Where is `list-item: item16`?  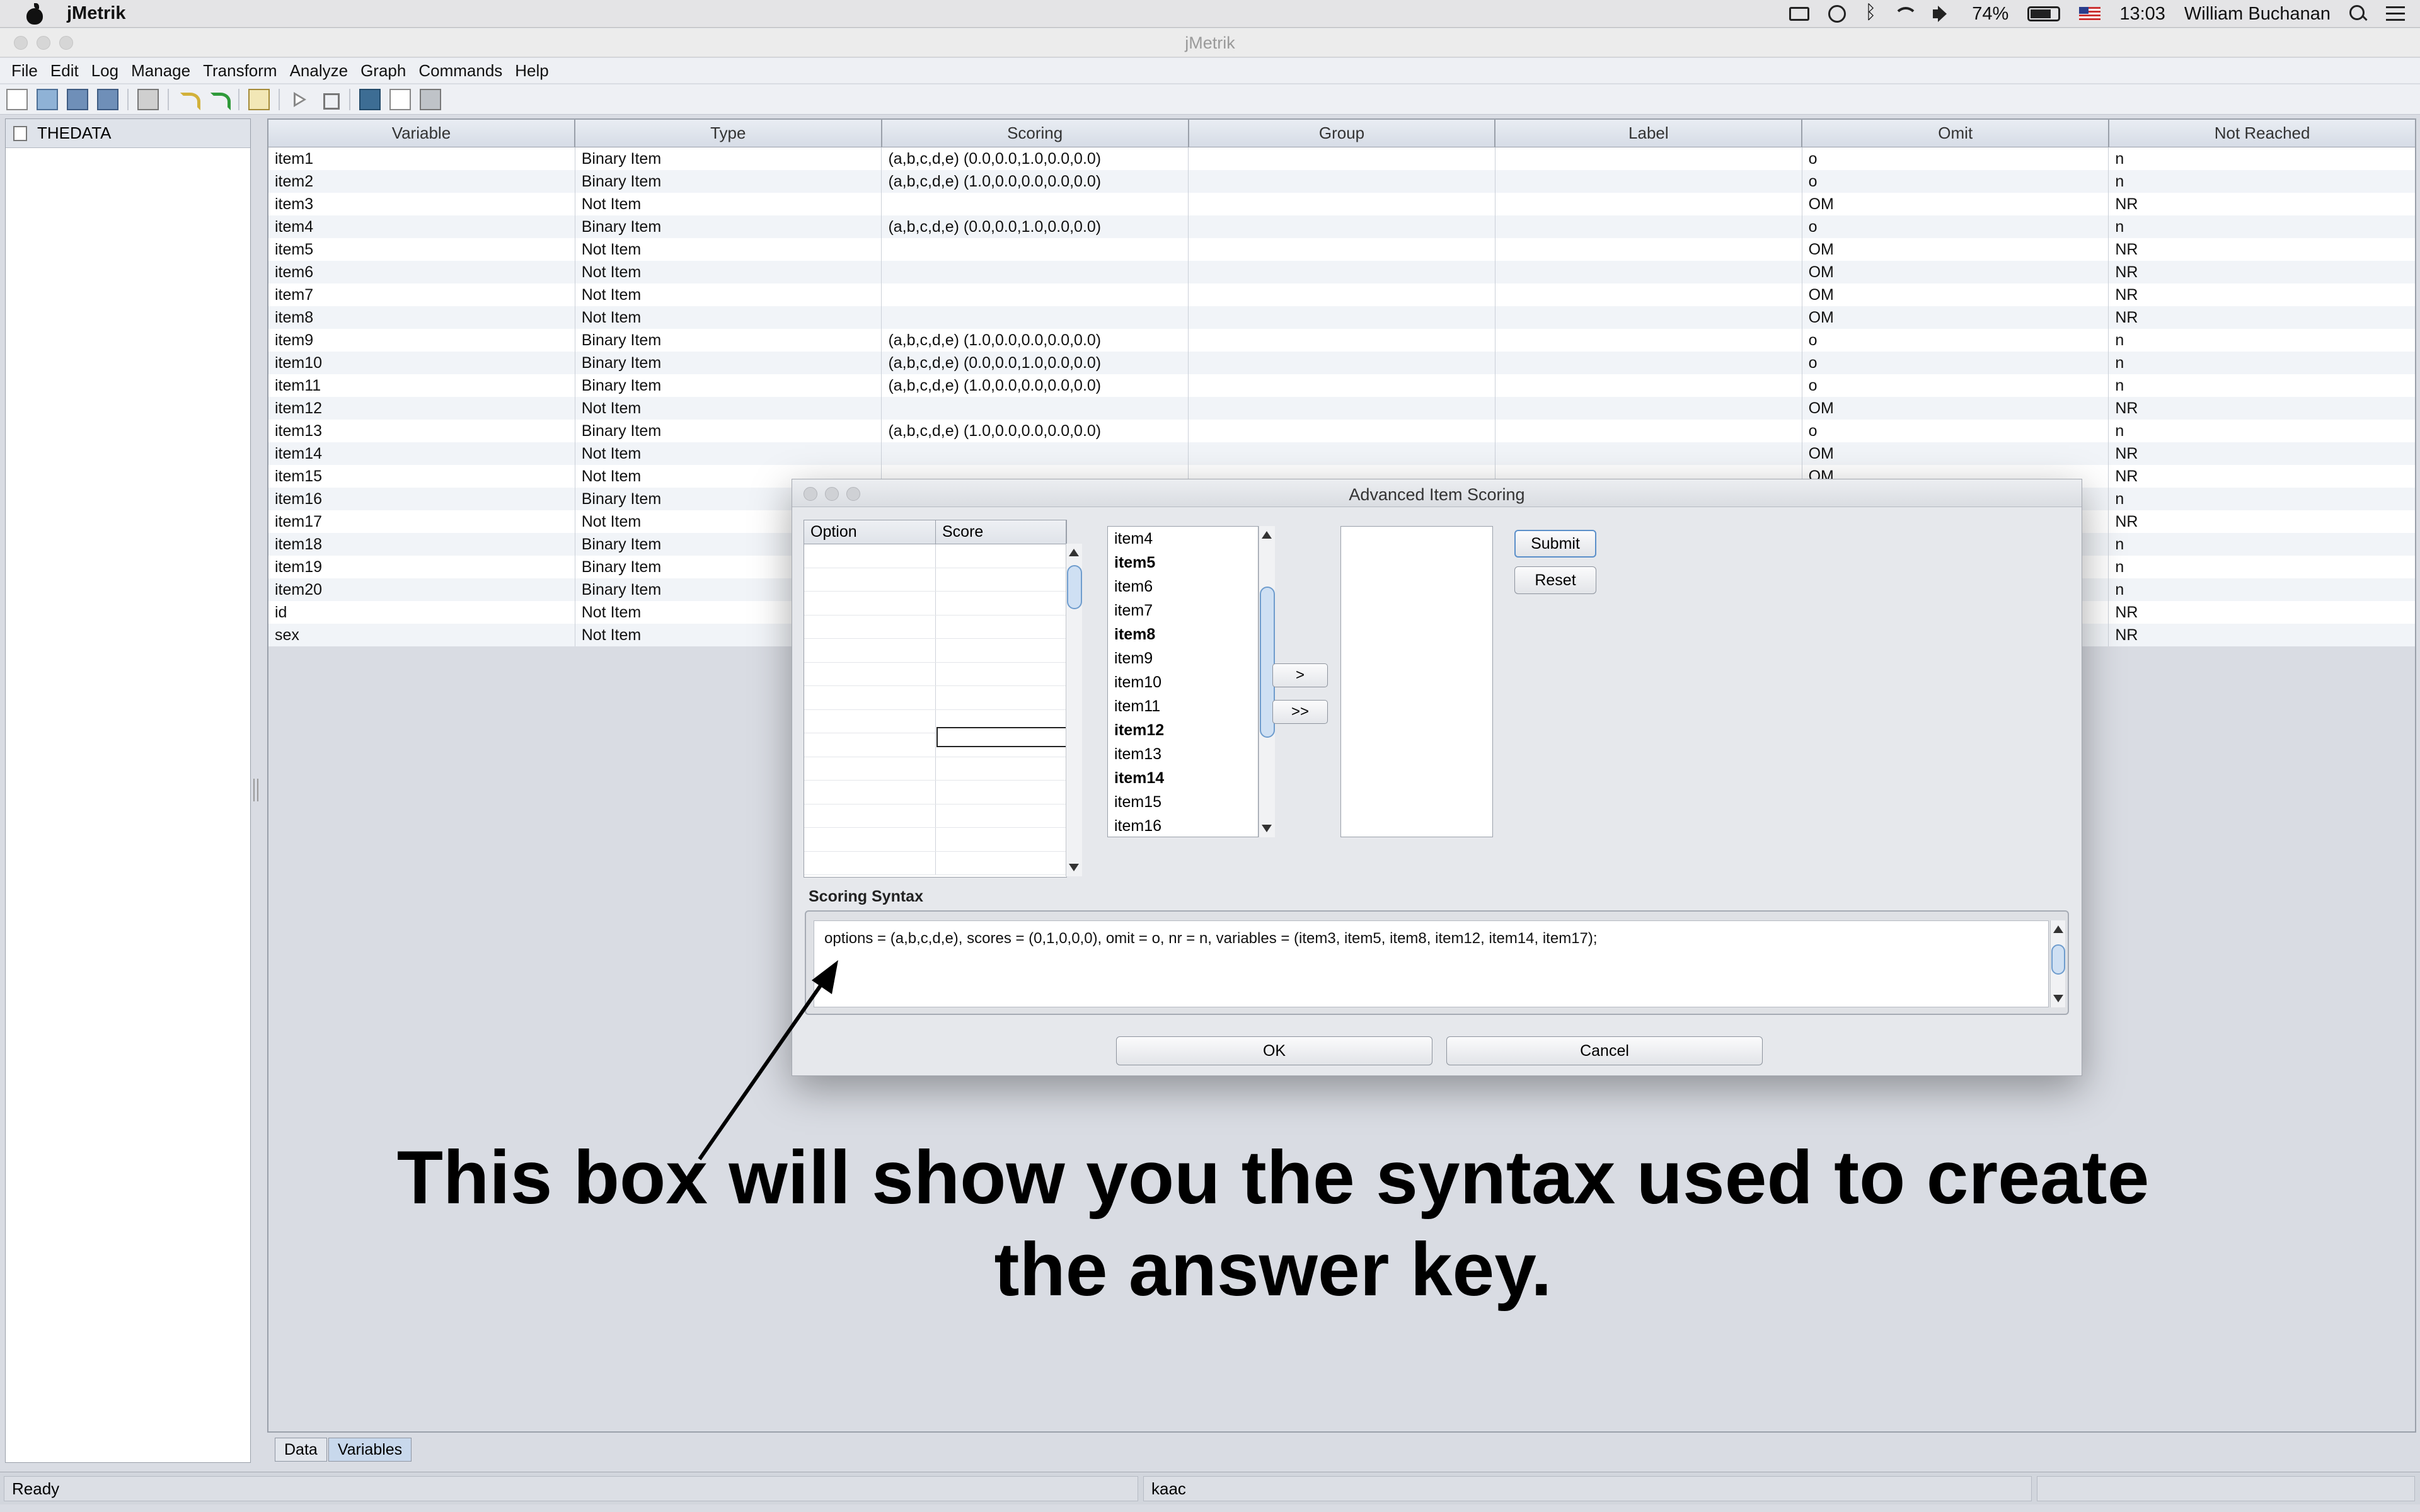
list-item: item16 is located at coordinates (1183, 826).